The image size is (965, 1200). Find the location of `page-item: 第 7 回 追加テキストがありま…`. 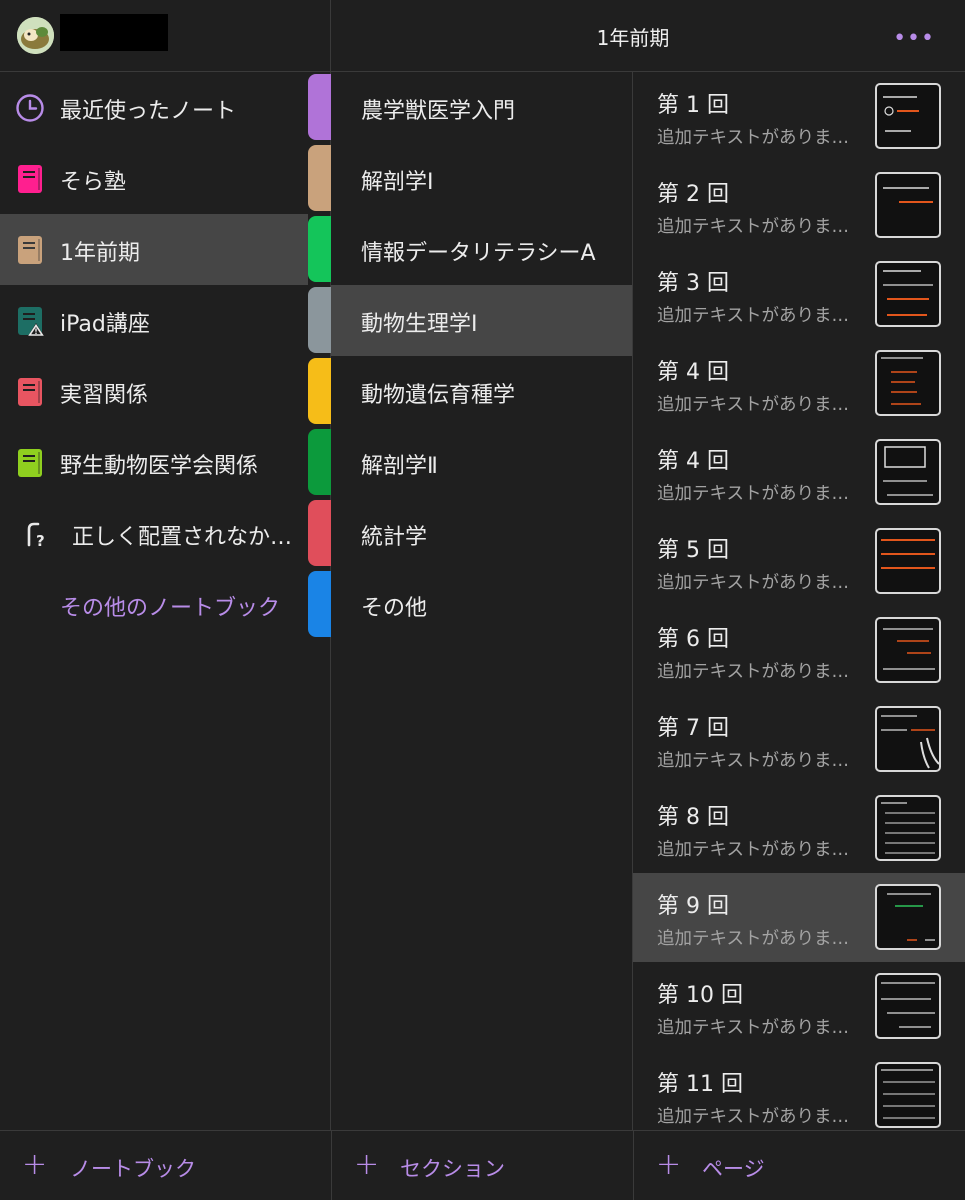

page-item: 第 7 回 追加テキストがありま… is located at coordinates (799, 739).